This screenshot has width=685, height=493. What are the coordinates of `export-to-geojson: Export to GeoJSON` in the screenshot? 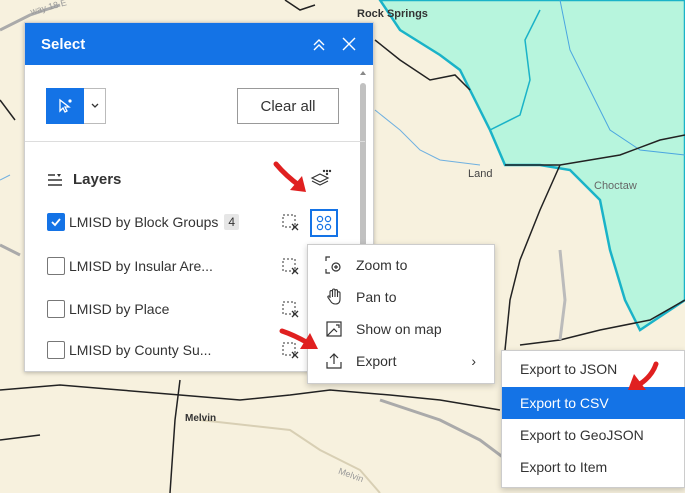 It's located at (593, 435).